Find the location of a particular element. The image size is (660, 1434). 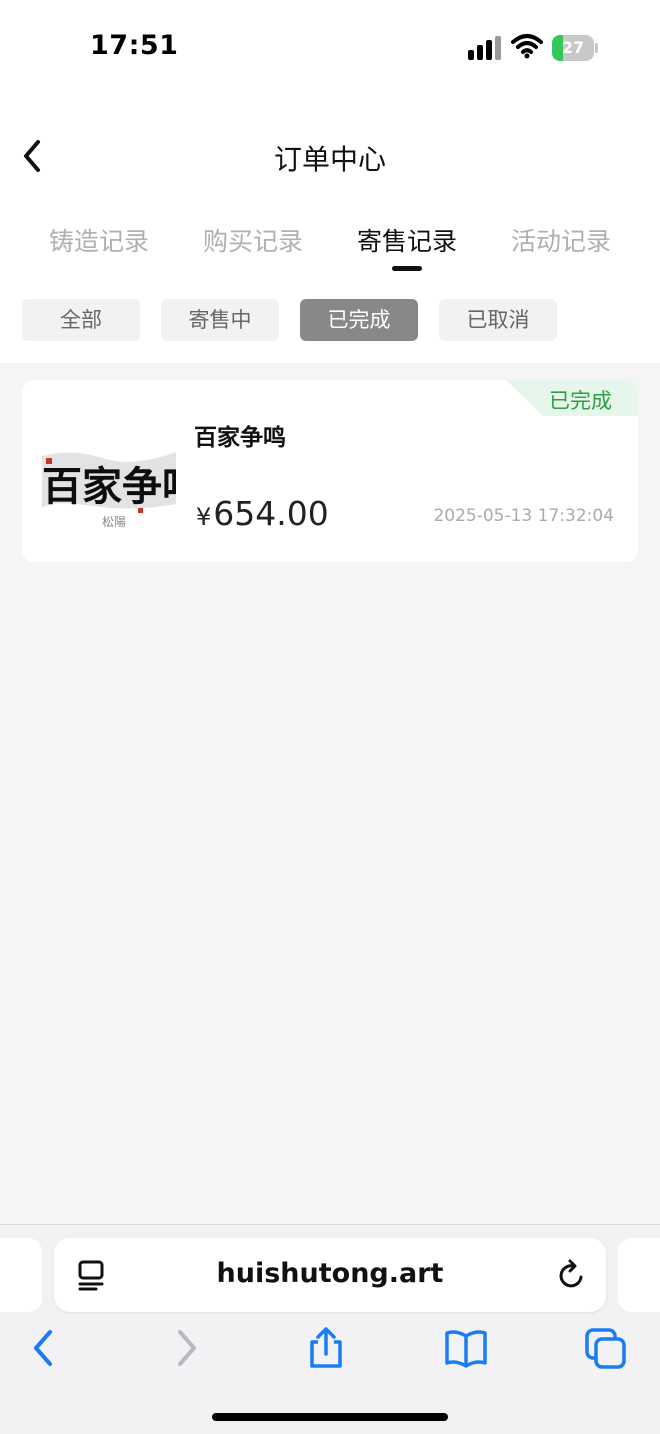

price-value: 654.00 is located at coordinates (271, 513).